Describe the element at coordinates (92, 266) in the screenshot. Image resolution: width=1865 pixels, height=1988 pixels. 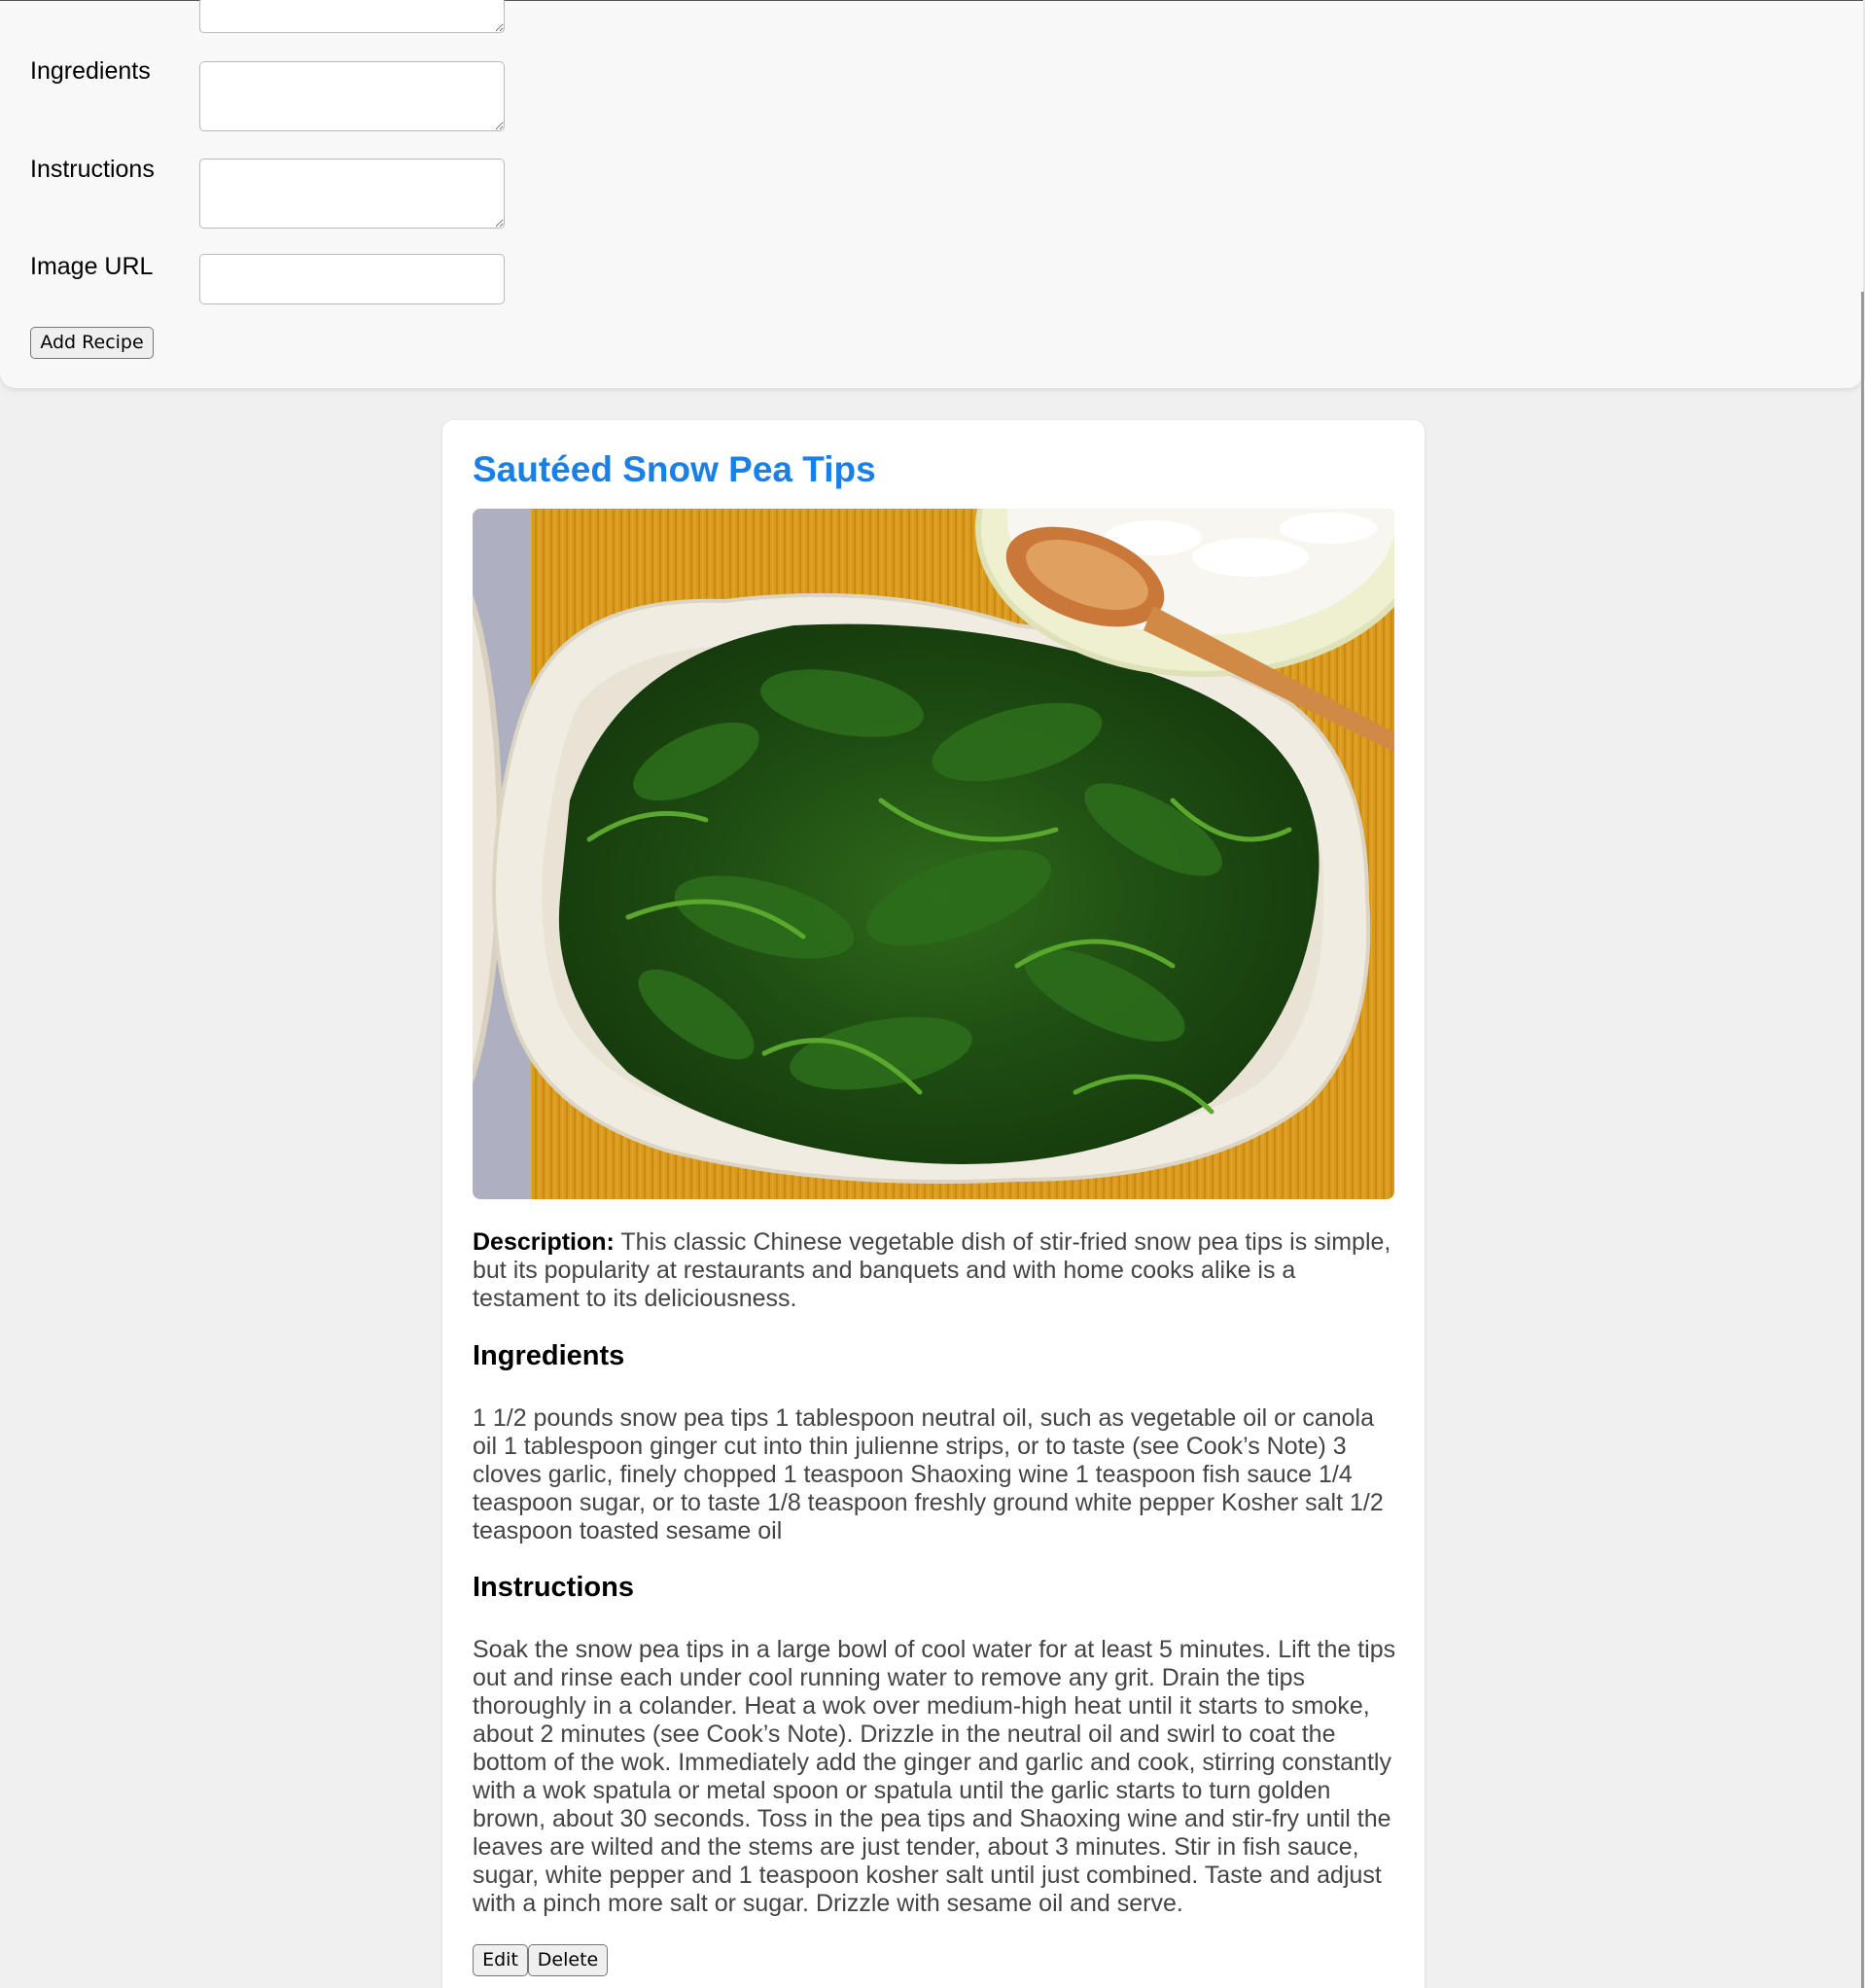
I see `image-url-label: Image URL` at that location.